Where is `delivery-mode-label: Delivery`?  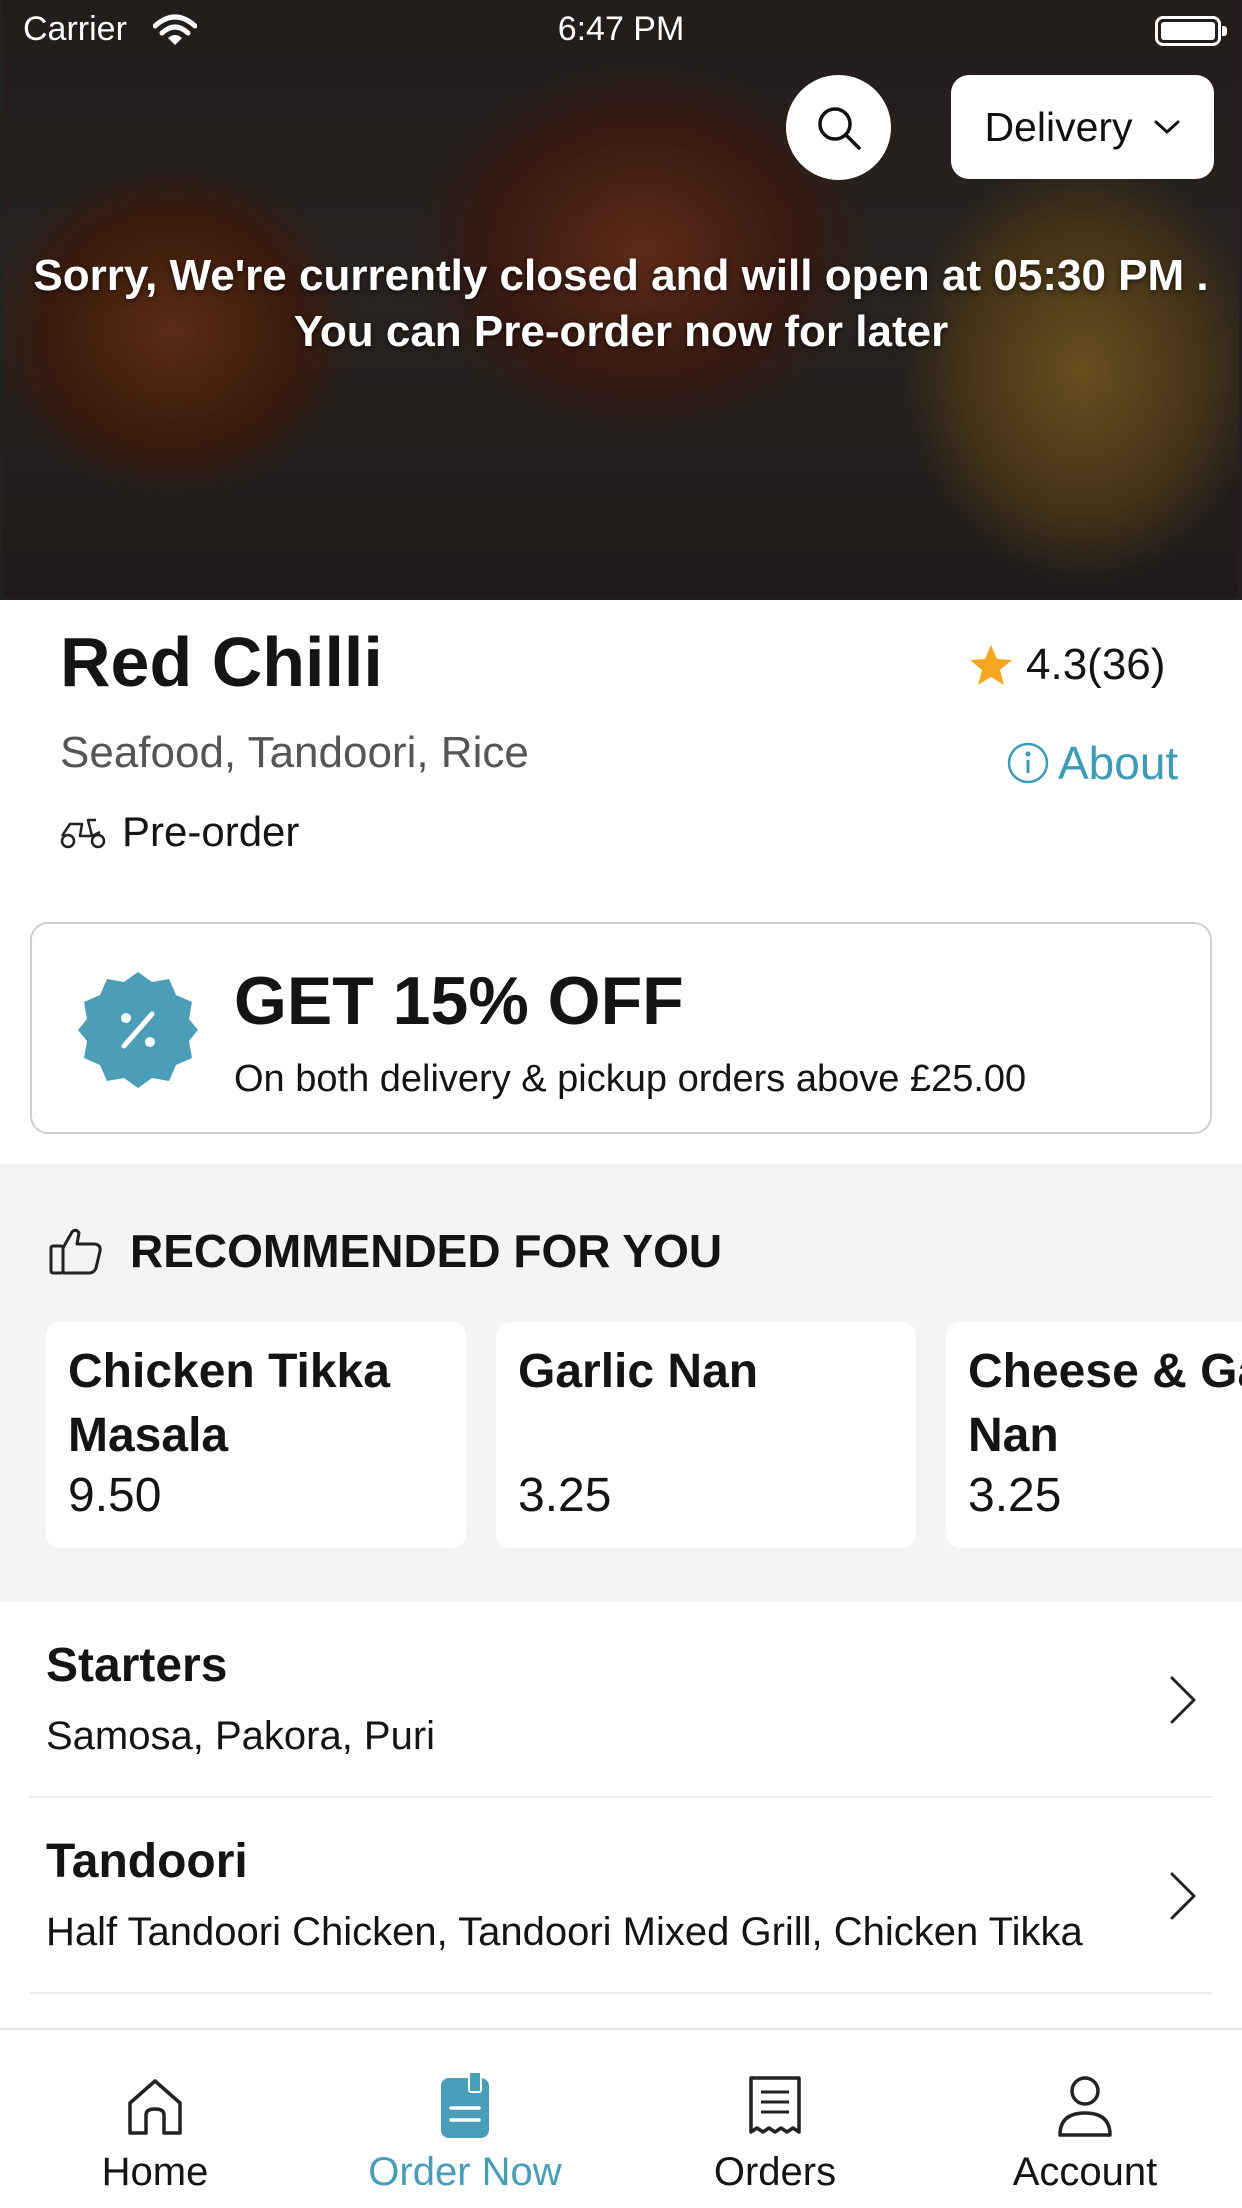
delivery-mode-label: Delivery is located at coordinates (1058, 126).